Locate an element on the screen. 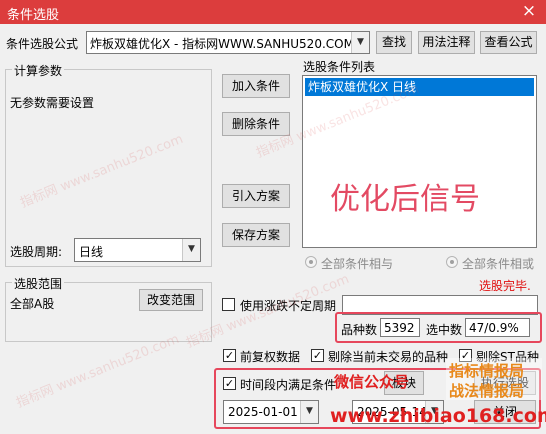 The height and width of the screenshot is (434, 546). radio-or is located at coordinates (452, 262).